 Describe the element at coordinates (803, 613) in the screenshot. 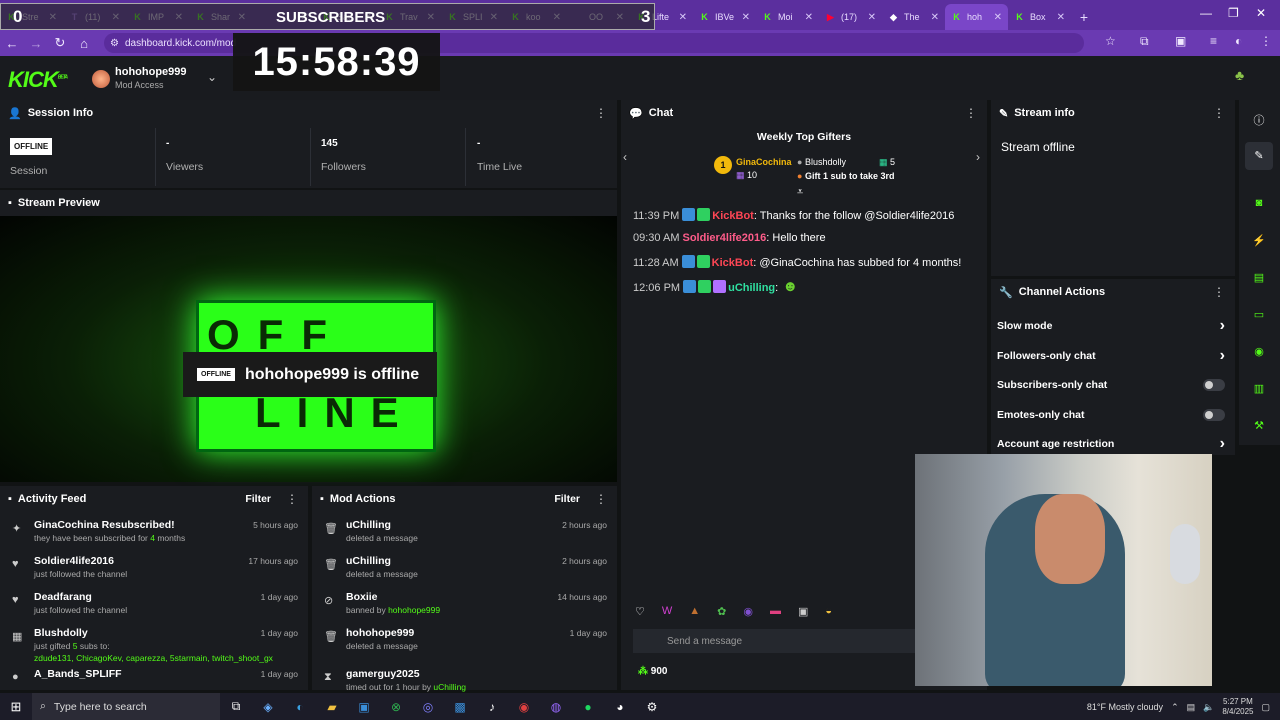

I see `emote-icon: ▣` at that location.